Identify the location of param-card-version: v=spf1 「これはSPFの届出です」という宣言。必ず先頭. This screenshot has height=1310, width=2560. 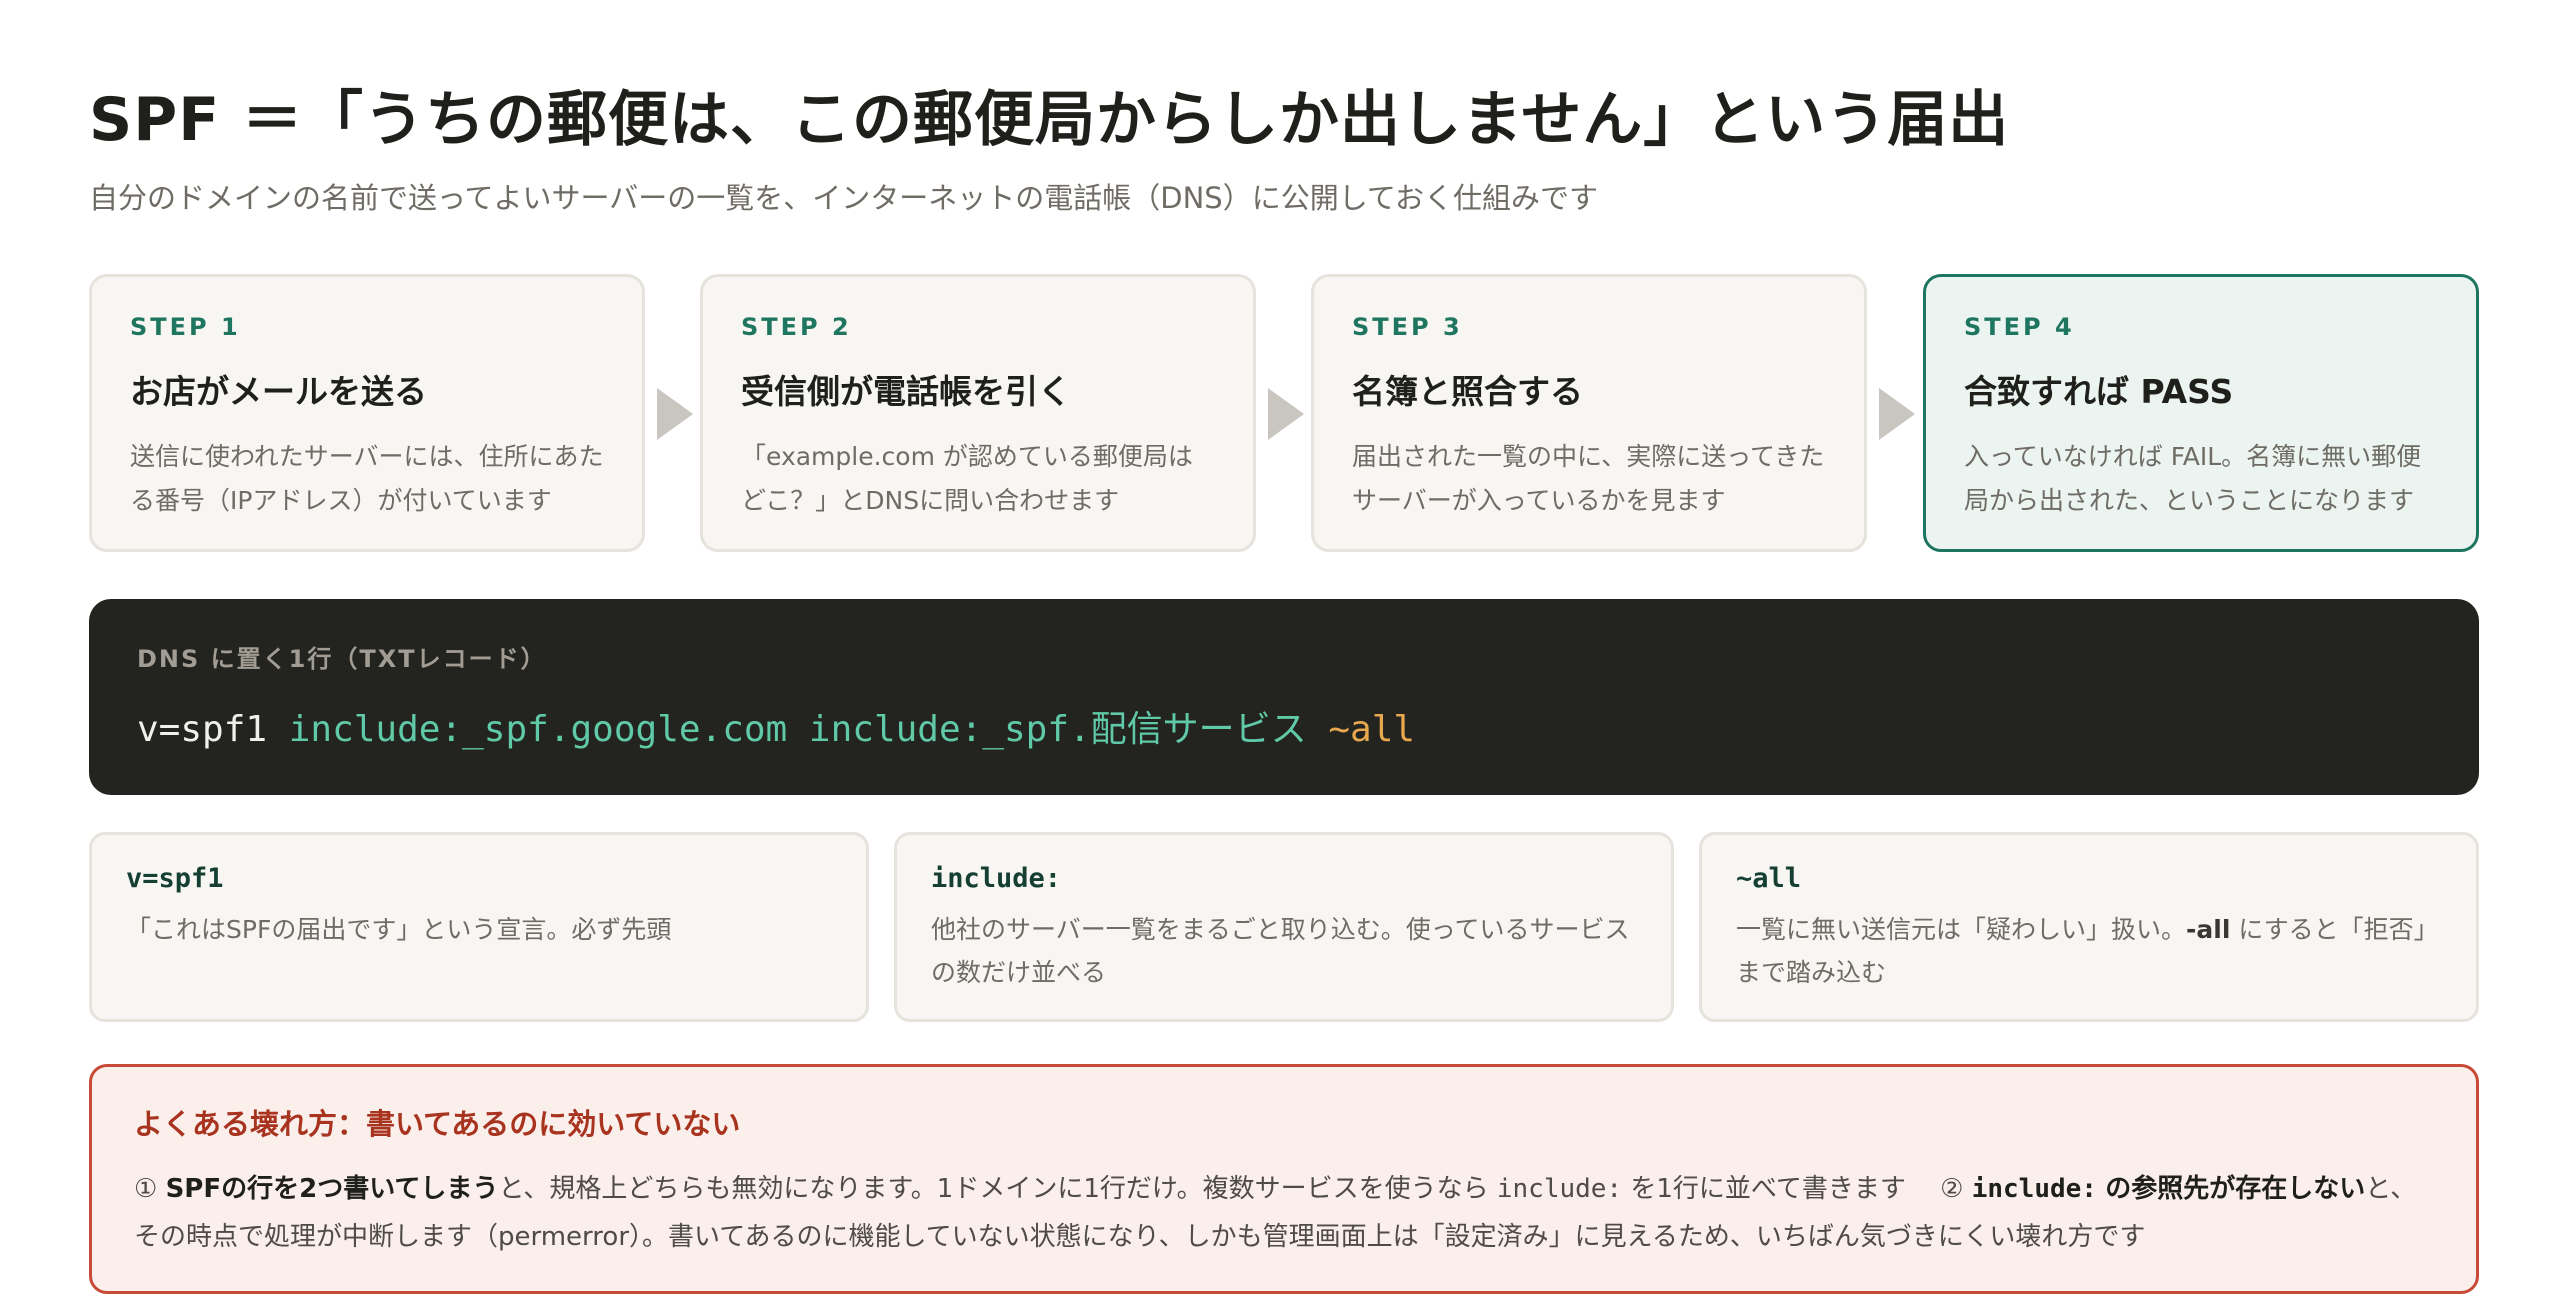
(479, 927).